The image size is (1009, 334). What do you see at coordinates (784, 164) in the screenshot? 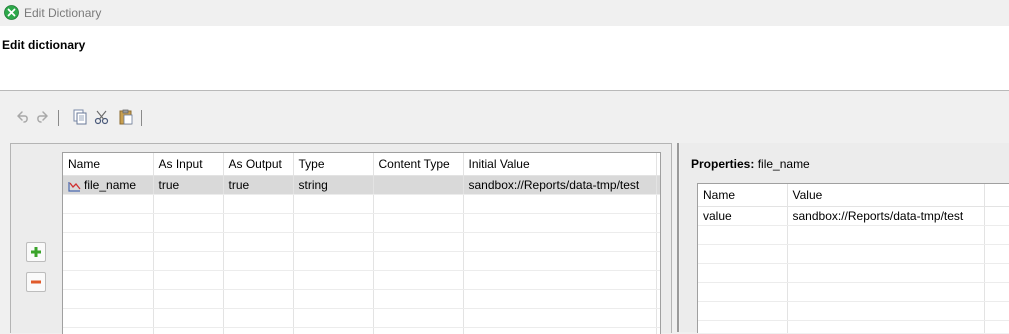
I see `properties-entry-name: file_name` at bounding box center [784, 164].